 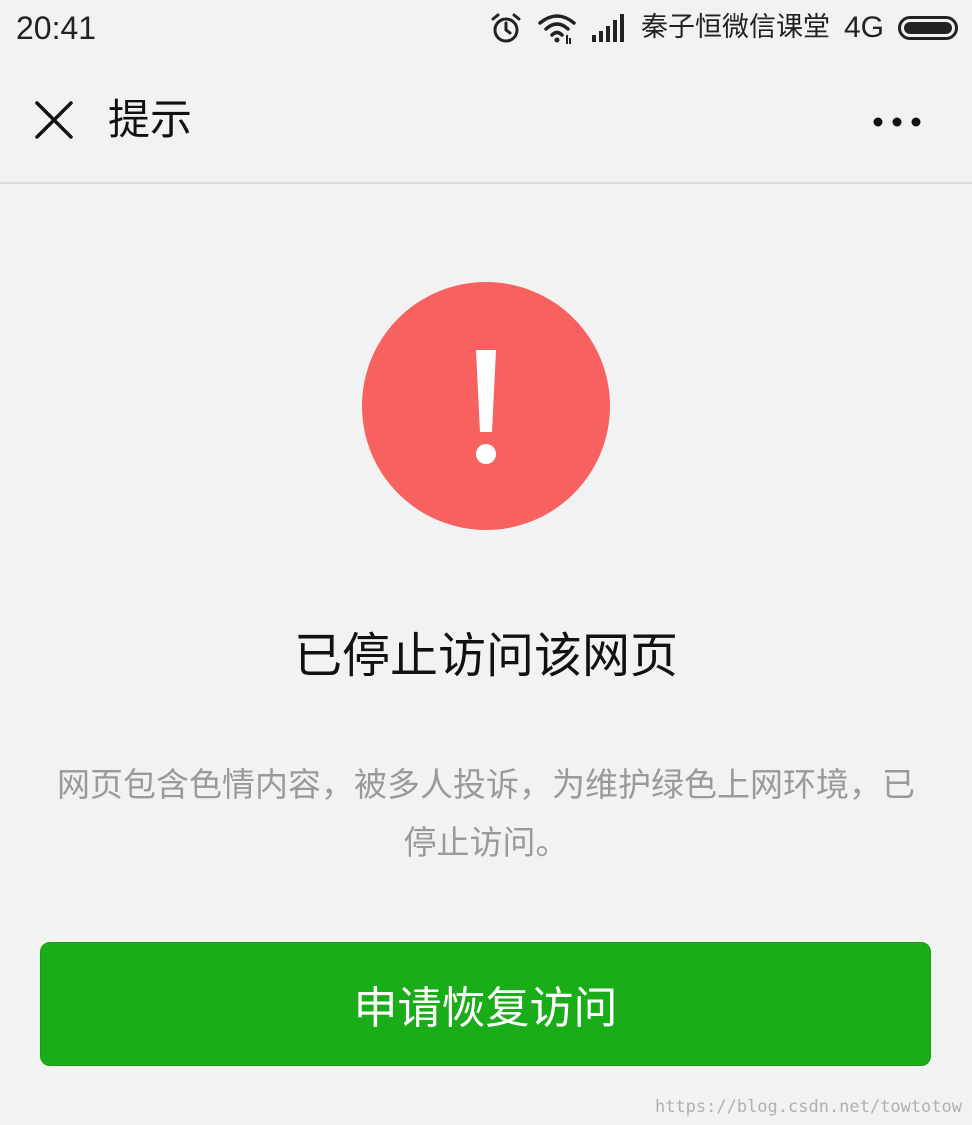 What do you see at coordinates (808, 1107) in the screenshot?
I see `watermark-text: https://blog.csdn.net/towtotow` at bounding box center [808, 1107].